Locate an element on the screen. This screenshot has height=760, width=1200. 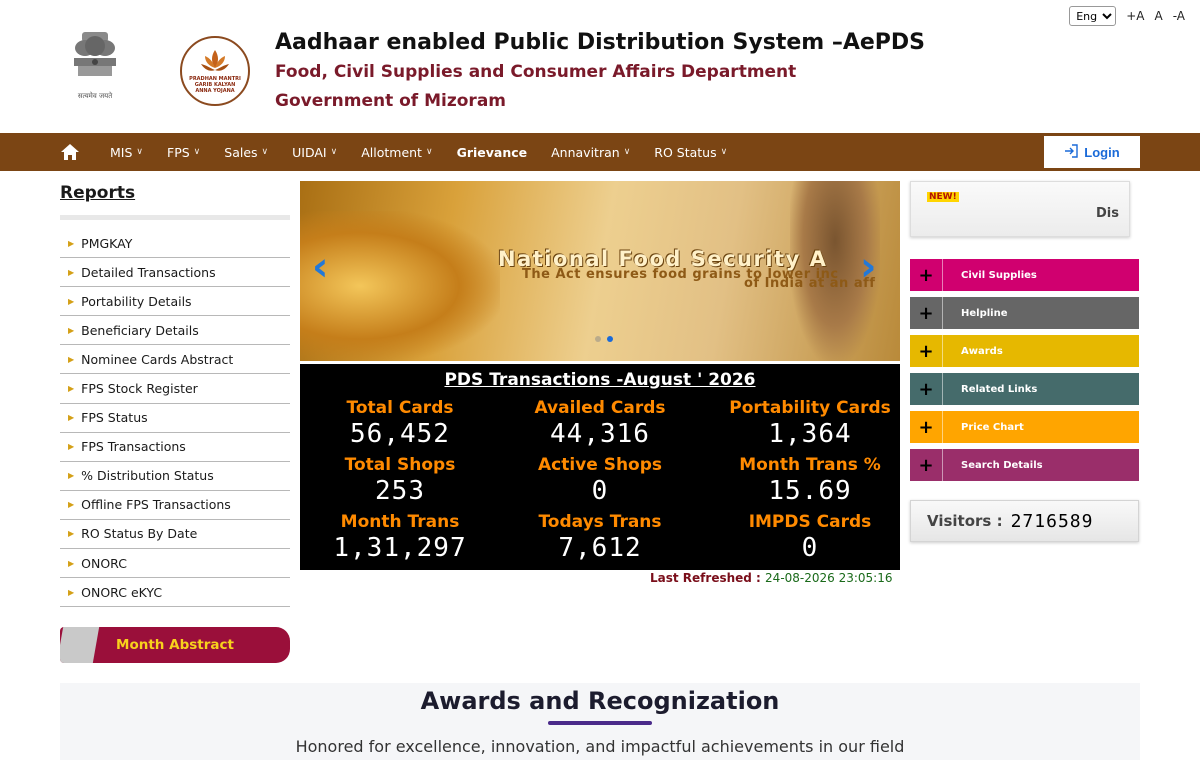
svg-text: सत्यमेव जयते is located at coordinates (95, 95).